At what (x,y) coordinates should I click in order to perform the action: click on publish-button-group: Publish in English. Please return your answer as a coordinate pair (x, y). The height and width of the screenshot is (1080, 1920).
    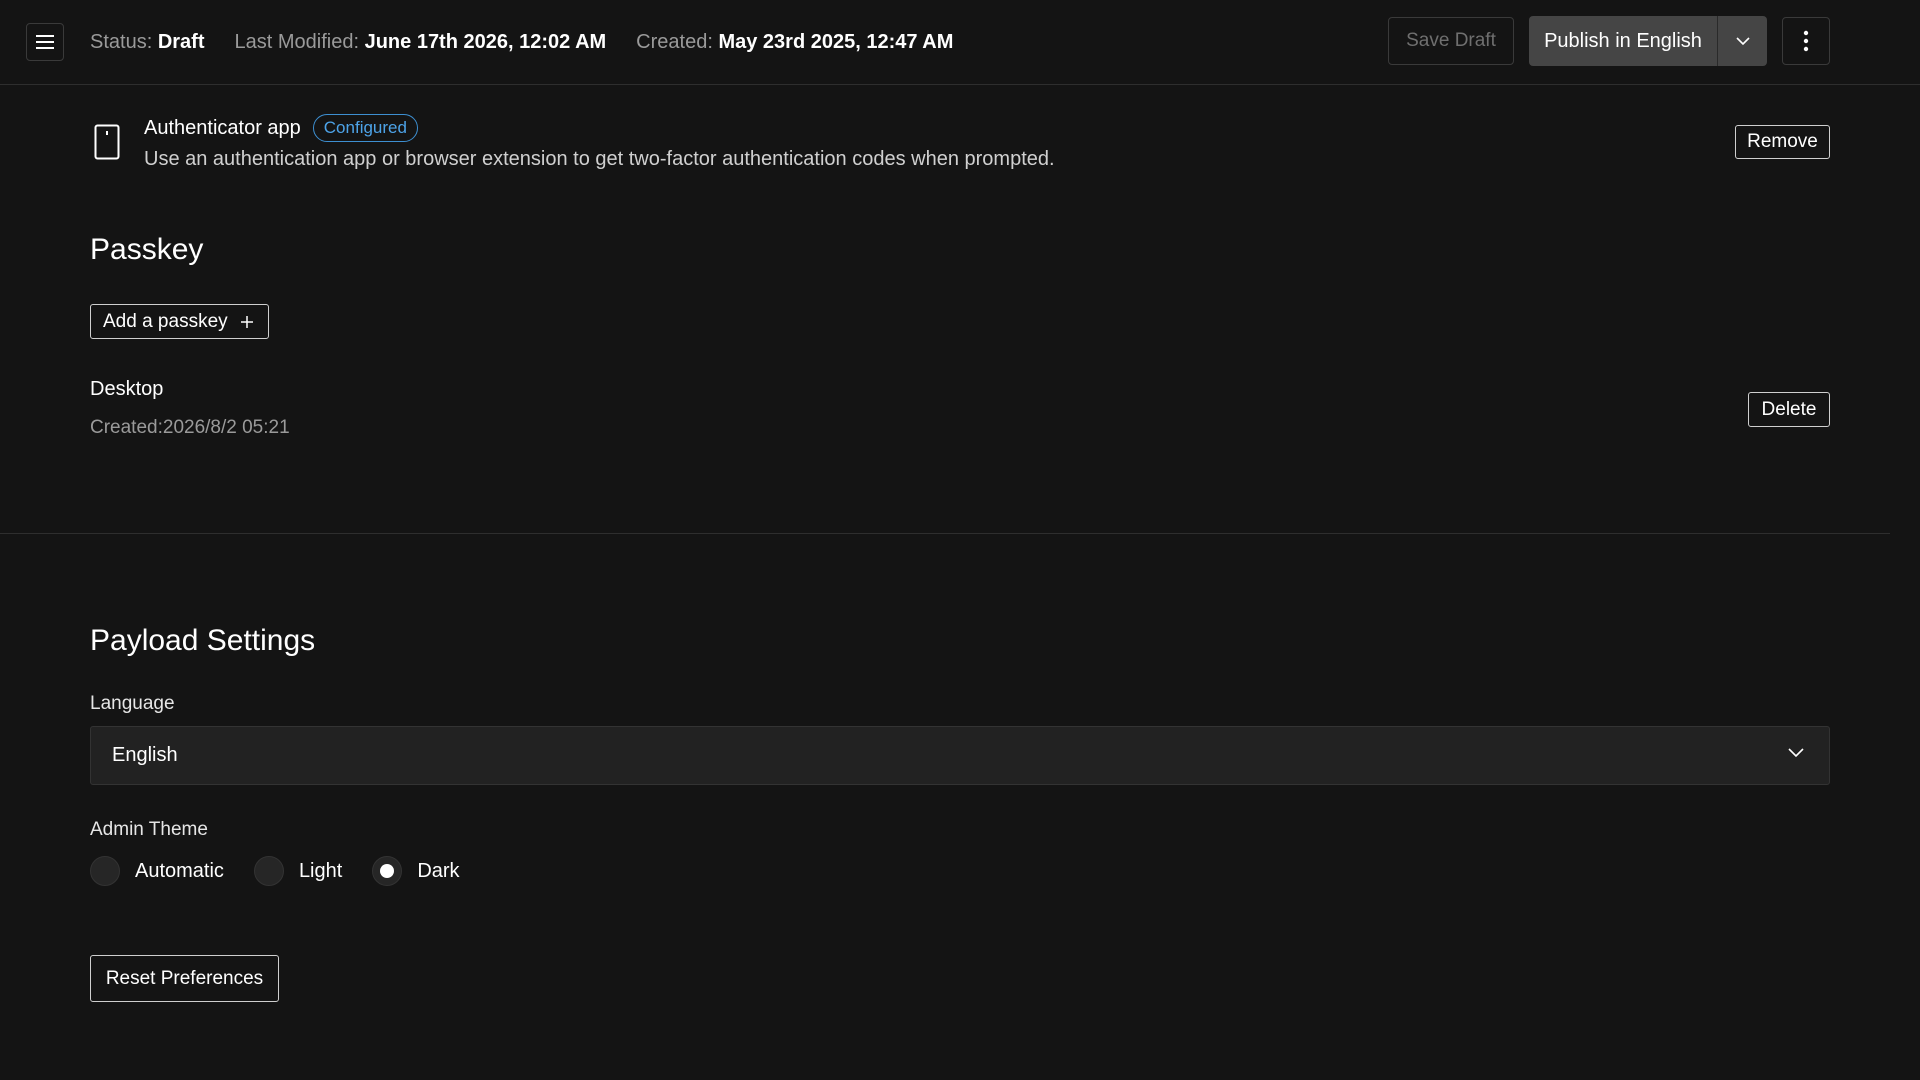
    Looking at the image, I should click on (1648, 41).